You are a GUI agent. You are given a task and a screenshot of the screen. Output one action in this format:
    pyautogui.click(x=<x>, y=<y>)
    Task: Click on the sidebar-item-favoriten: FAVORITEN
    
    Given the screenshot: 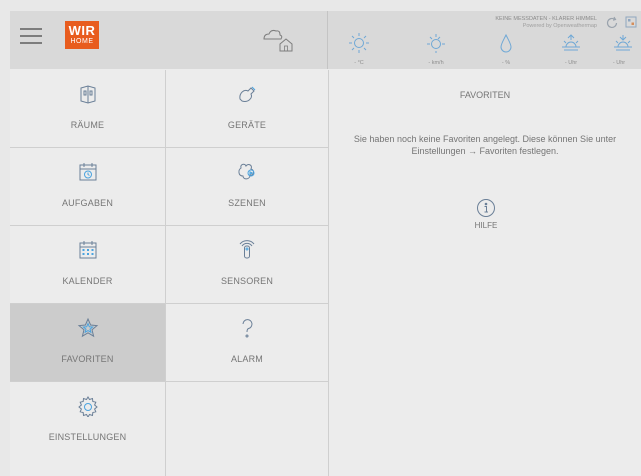 What is the action you would take?
    pyautogui.click(x=87, y=342)
    